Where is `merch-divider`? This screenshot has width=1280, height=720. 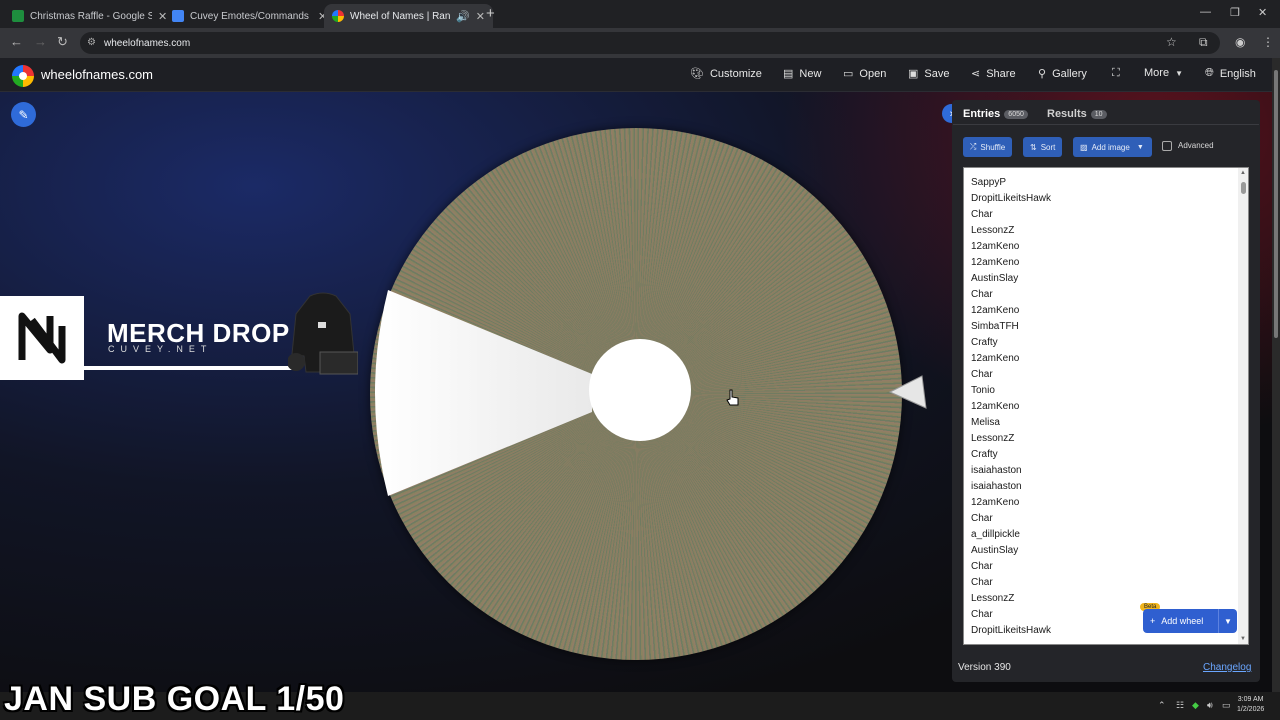 merch-divider is located at coordinates (189, 368).